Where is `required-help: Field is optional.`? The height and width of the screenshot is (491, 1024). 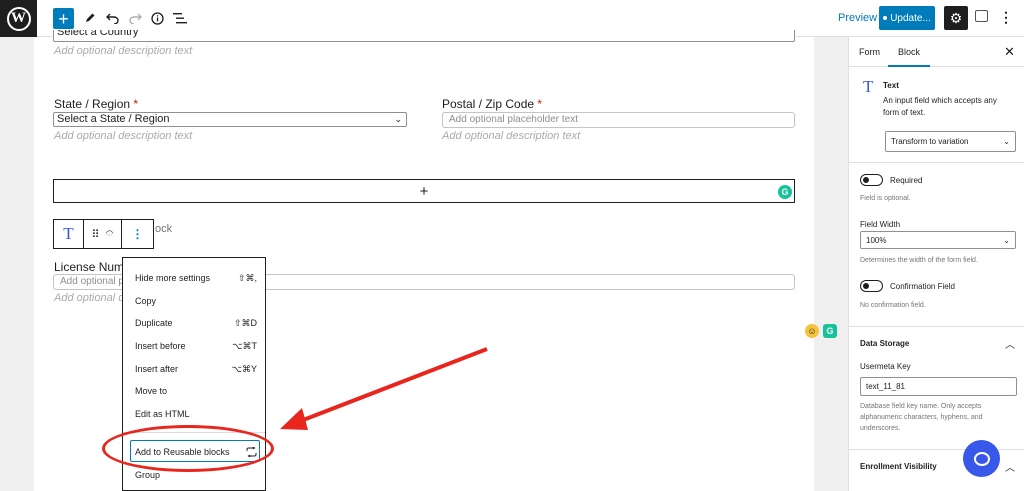
required-help: Field is optional. is located at coordinates (885, 198).